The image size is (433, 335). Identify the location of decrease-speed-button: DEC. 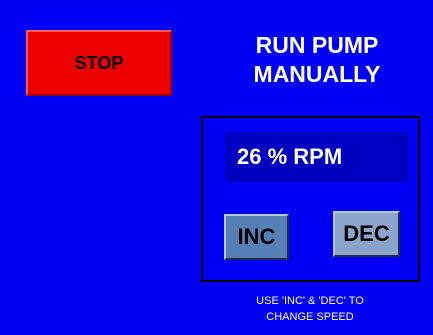
(366, 234).